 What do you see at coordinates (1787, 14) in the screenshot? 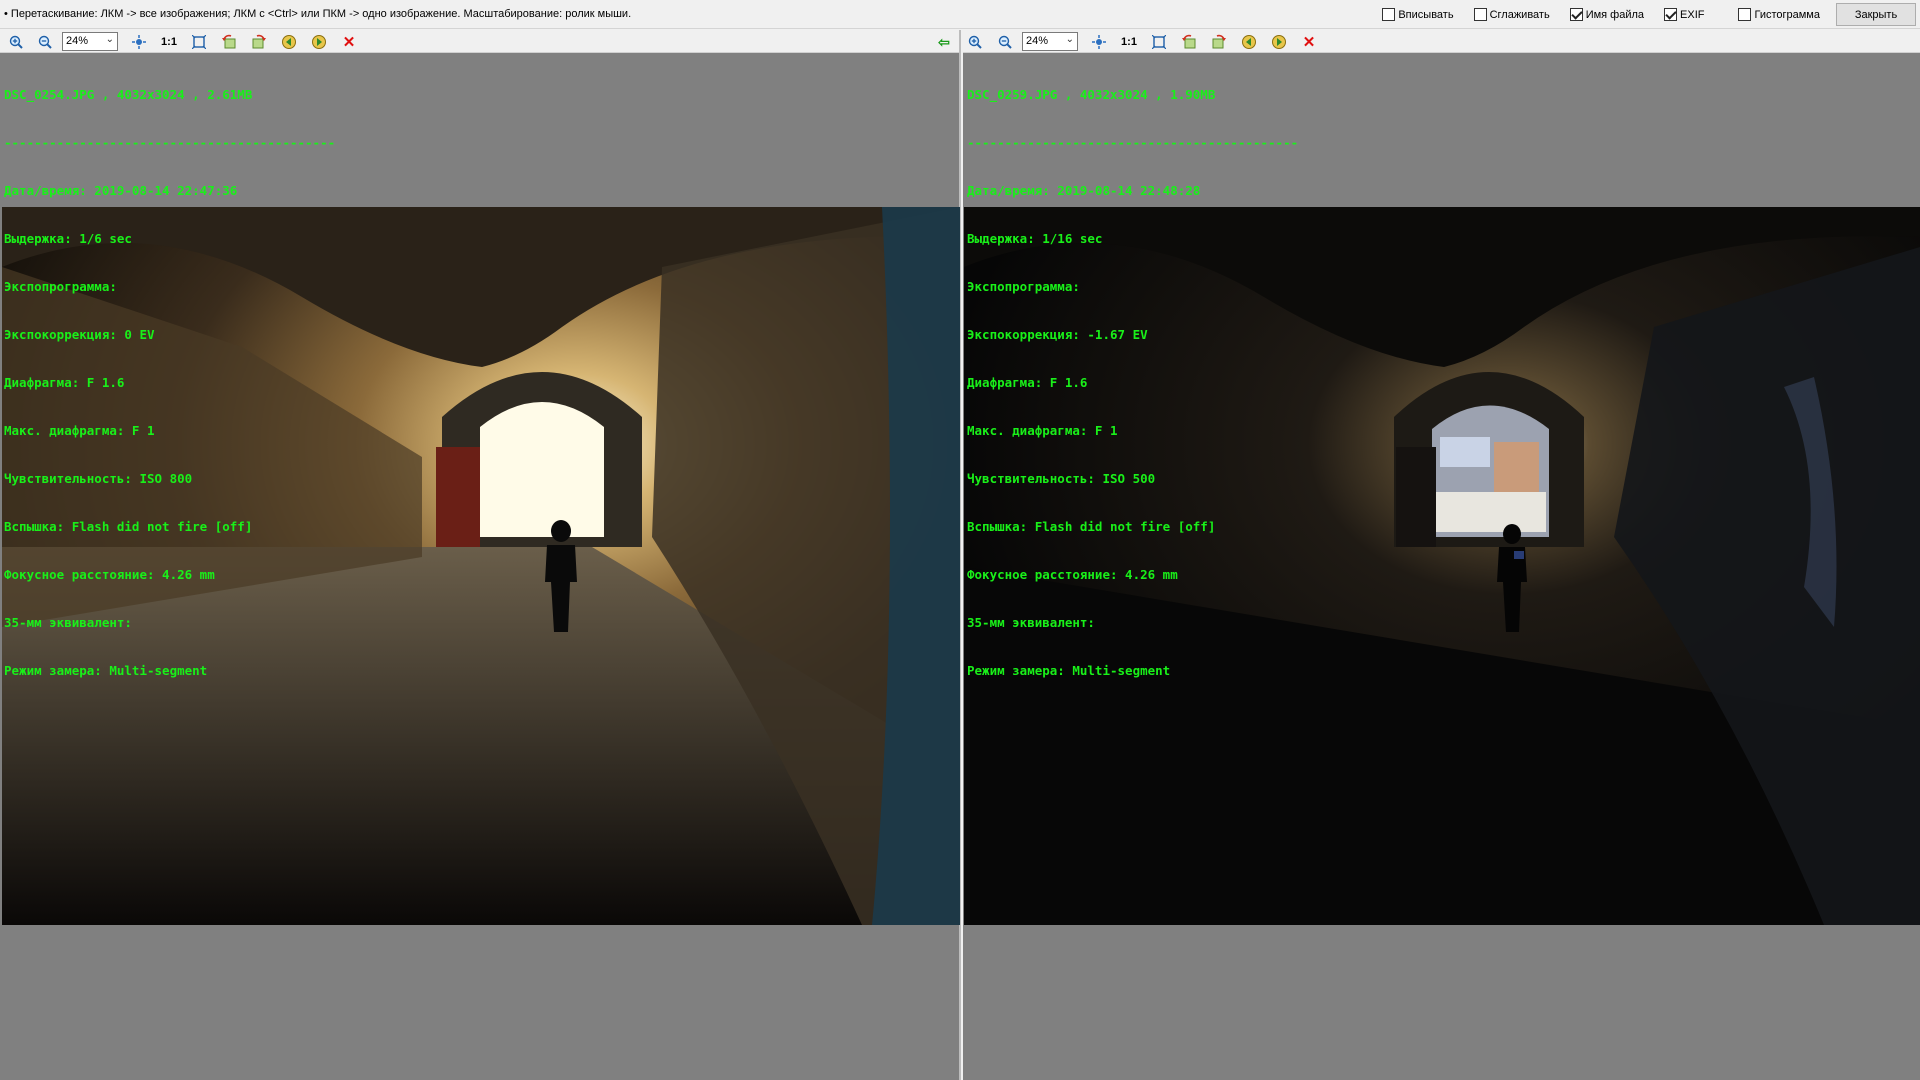
I see `histogram-checkbox-label: Гистограмма` at bounding box center [1787, 14].